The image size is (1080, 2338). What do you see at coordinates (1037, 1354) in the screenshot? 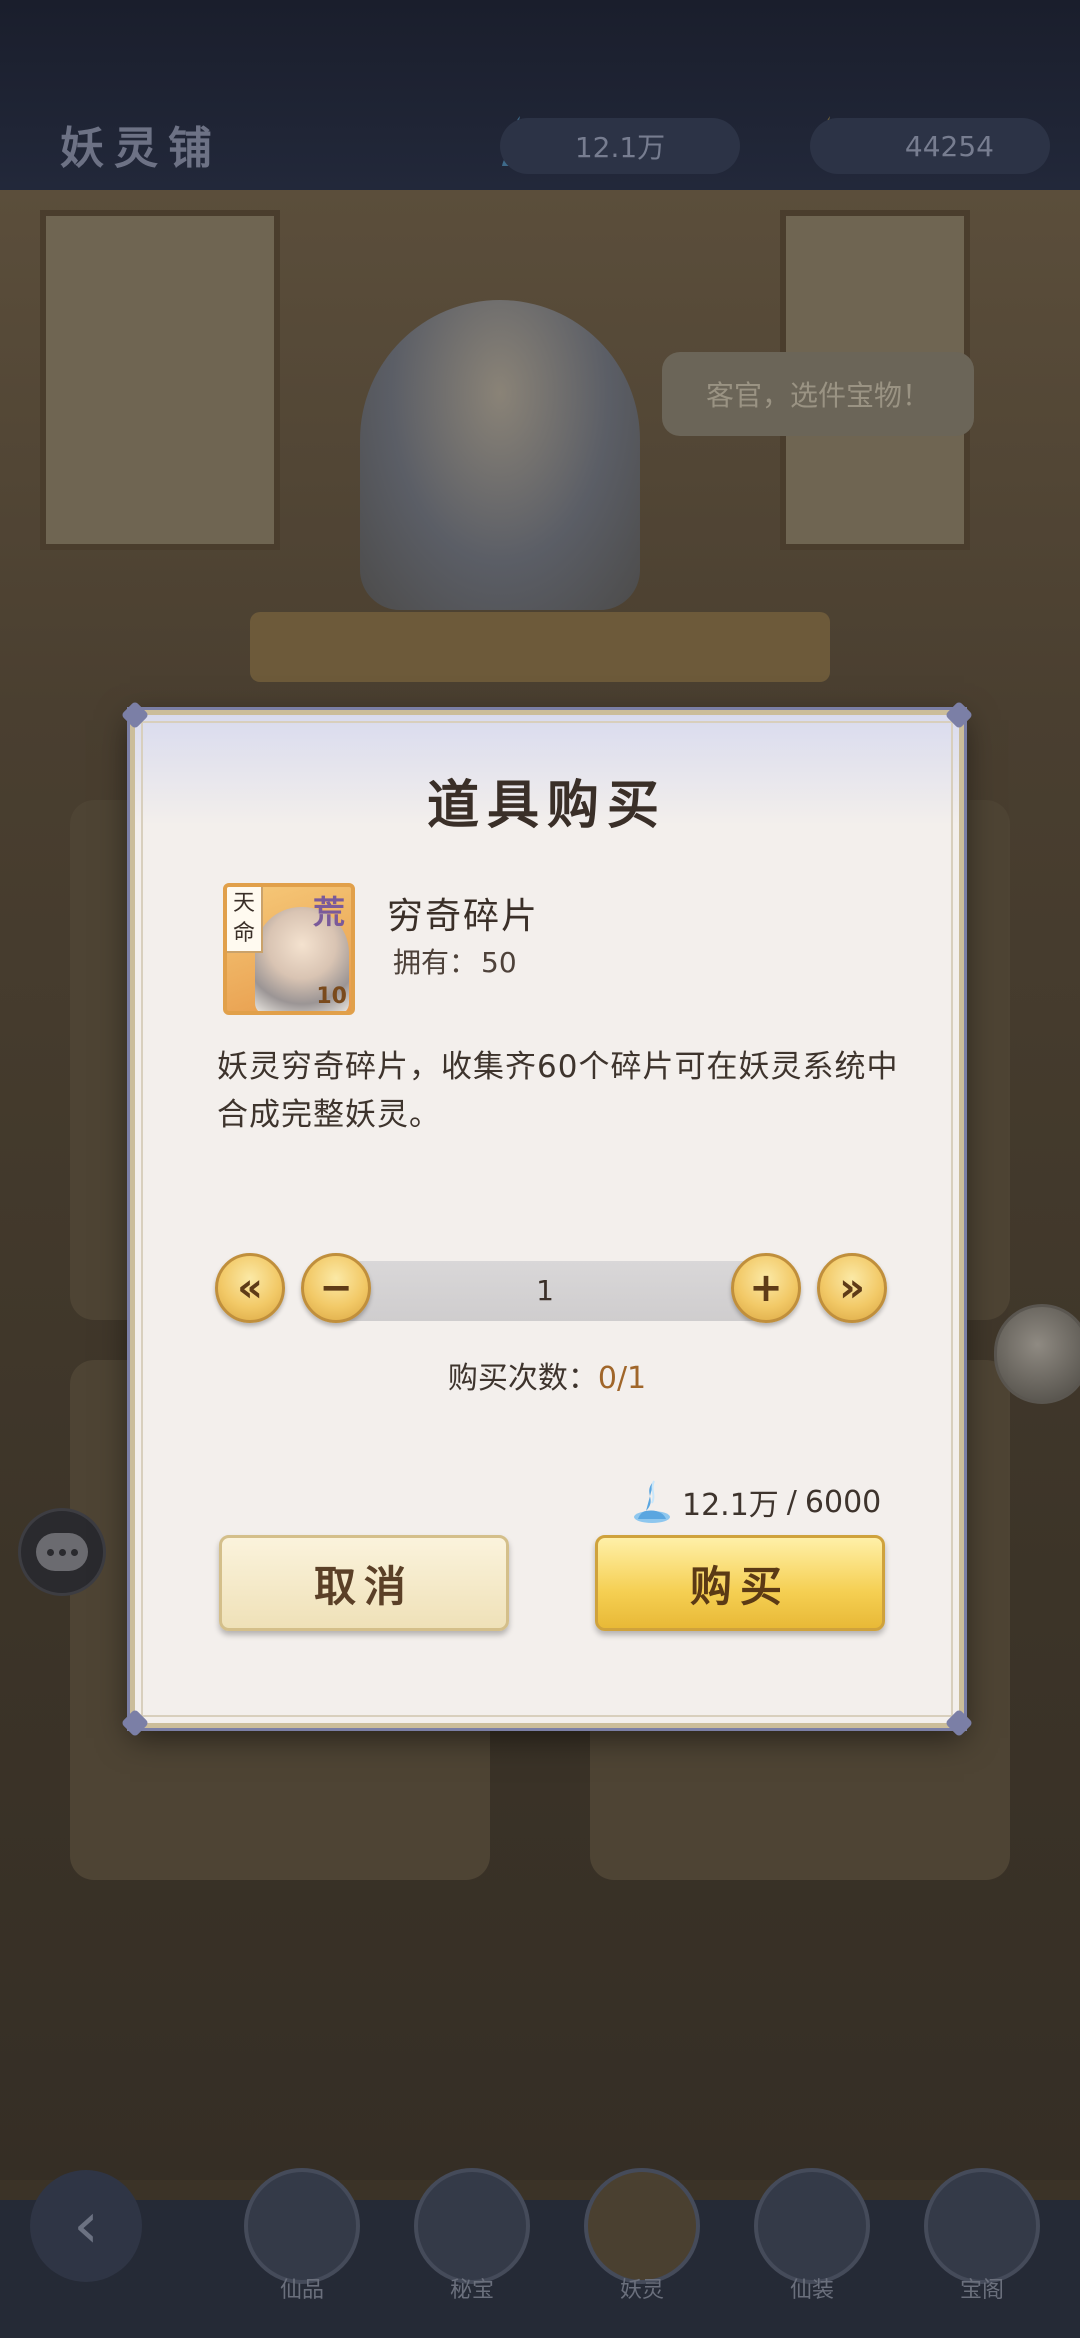
I see `side-avatar-button` at bounding box center [1037, 1354].